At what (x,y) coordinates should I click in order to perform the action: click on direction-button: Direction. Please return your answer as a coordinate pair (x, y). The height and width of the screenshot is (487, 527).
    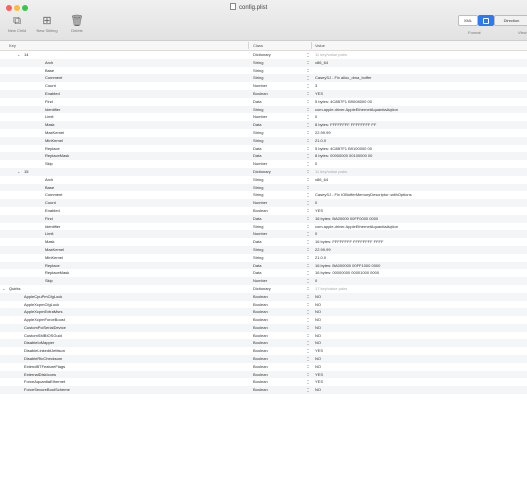
    Looking at the image, I should click on (510, 20).